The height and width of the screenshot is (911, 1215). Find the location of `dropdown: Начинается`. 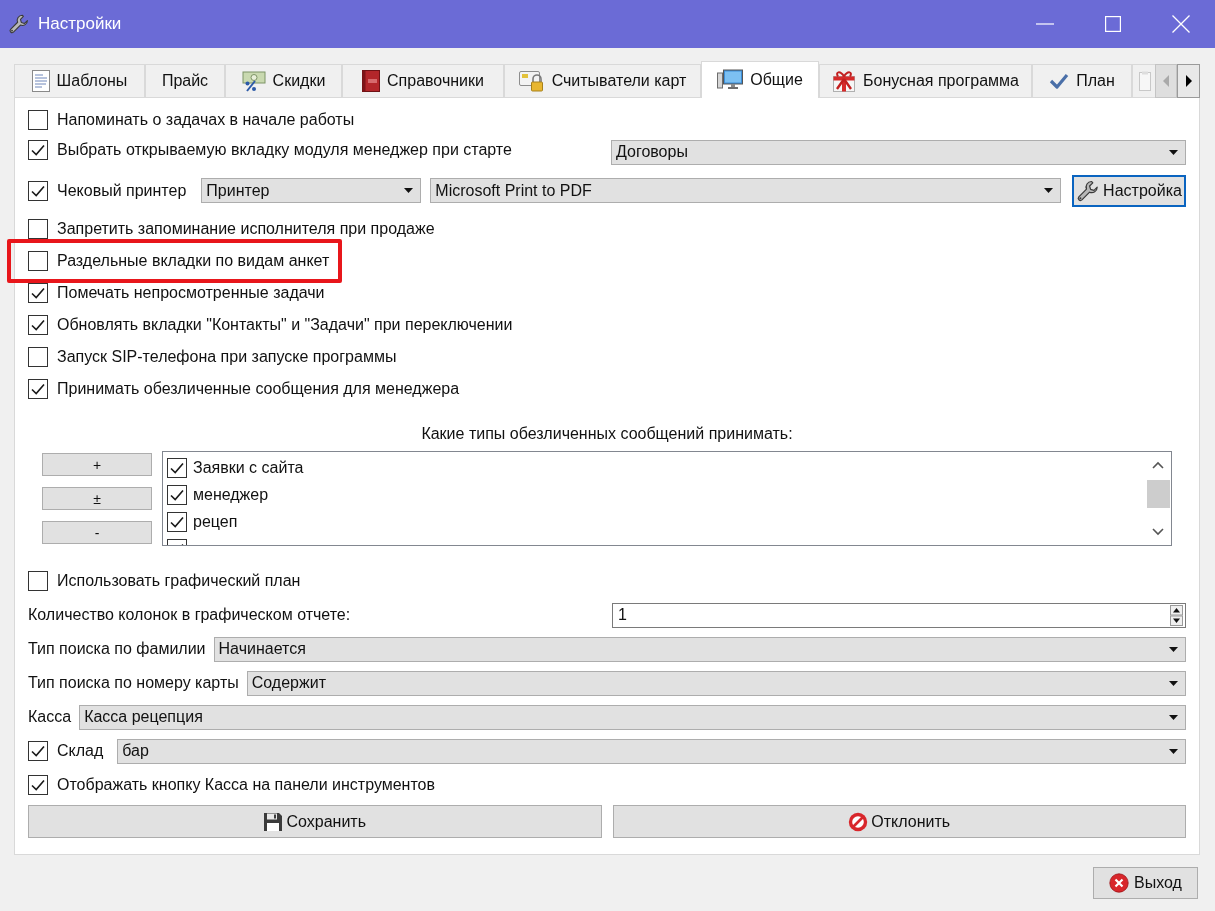

dropdown: Начинается is located at coordinates (699, 649).